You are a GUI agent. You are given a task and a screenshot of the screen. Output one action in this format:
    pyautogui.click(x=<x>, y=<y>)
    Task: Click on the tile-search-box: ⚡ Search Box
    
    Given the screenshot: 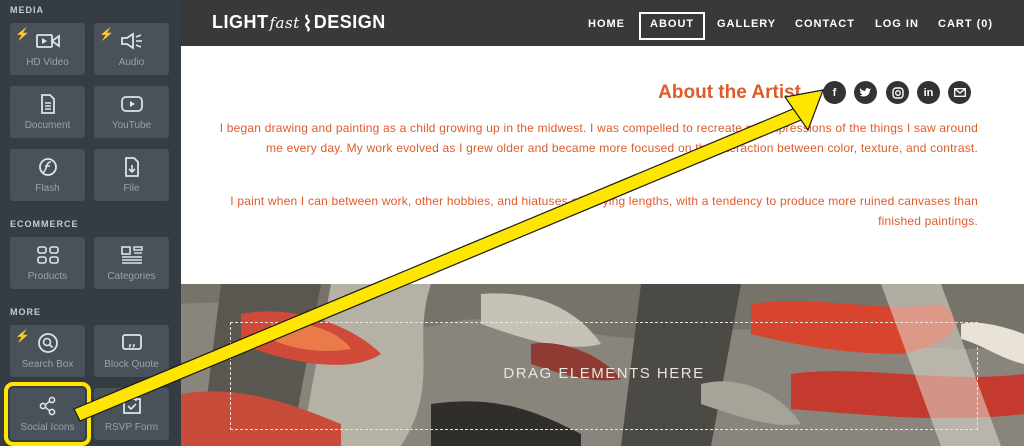 What is the action you would take?
    pyautogui.click(x=47, y=351)
    